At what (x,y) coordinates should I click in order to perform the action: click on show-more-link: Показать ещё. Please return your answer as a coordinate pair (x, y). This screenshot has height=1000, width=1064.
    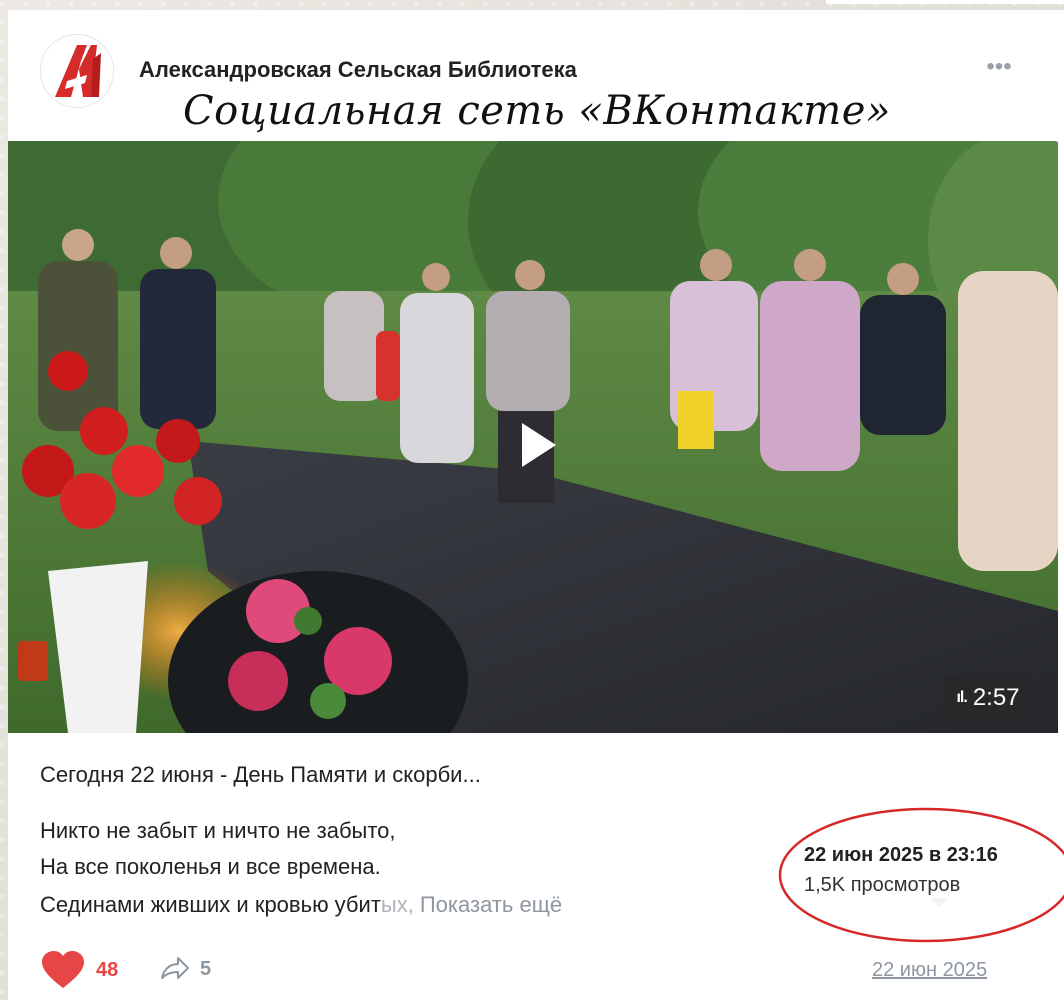
    Looking at the image, I should click on (491, 904).